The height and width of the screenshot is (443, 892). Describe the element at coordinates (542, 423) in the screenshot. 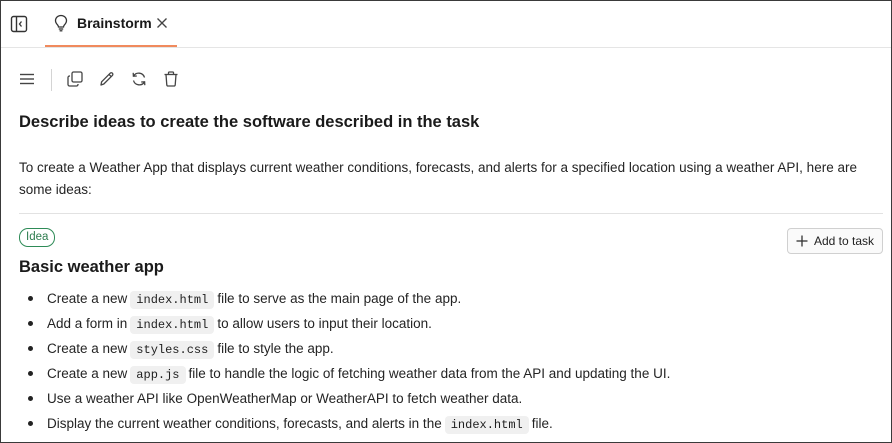

I see `item-text: file.` at that location.